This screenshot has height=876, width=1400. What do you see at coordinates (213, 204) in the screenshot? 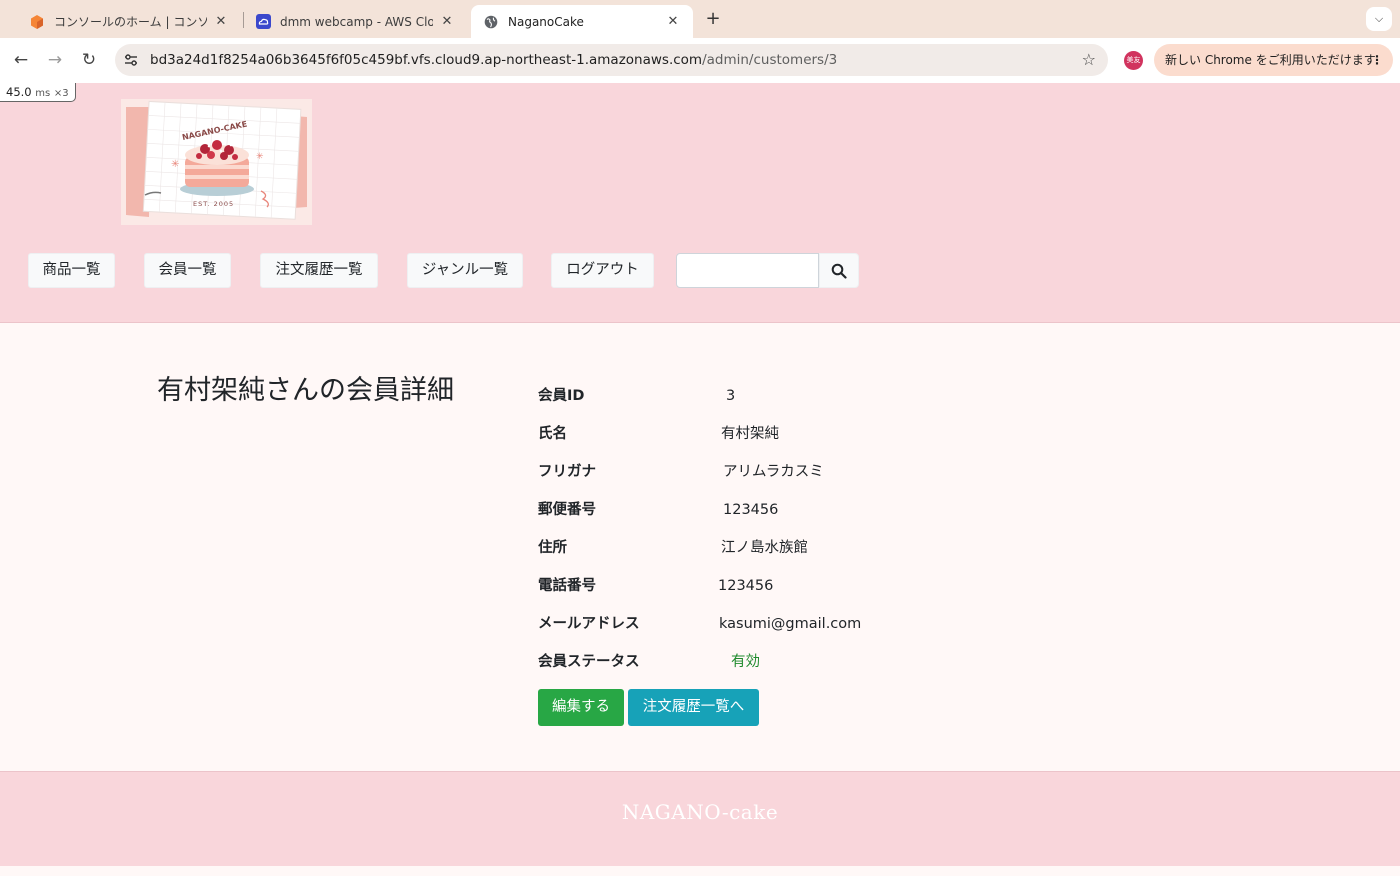
I see `logo-est-text: EST. 2005` at bounding box center [213, 204].